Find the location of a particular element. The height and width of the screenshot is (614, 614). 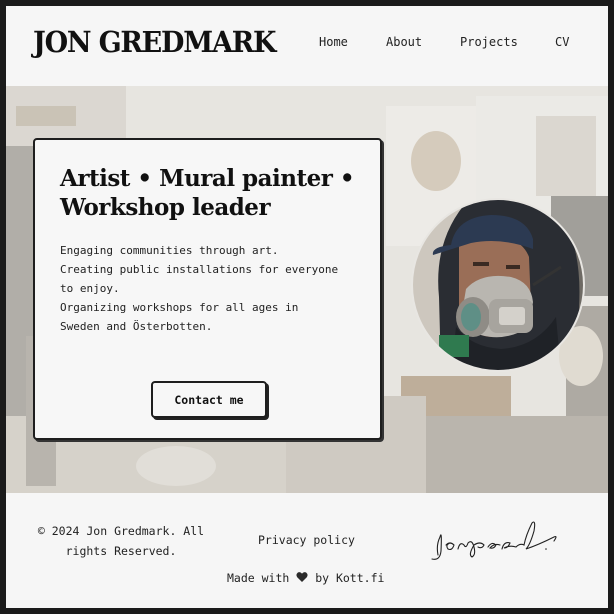

made-with-prefix: Made with is located at coordinates (258, 578).